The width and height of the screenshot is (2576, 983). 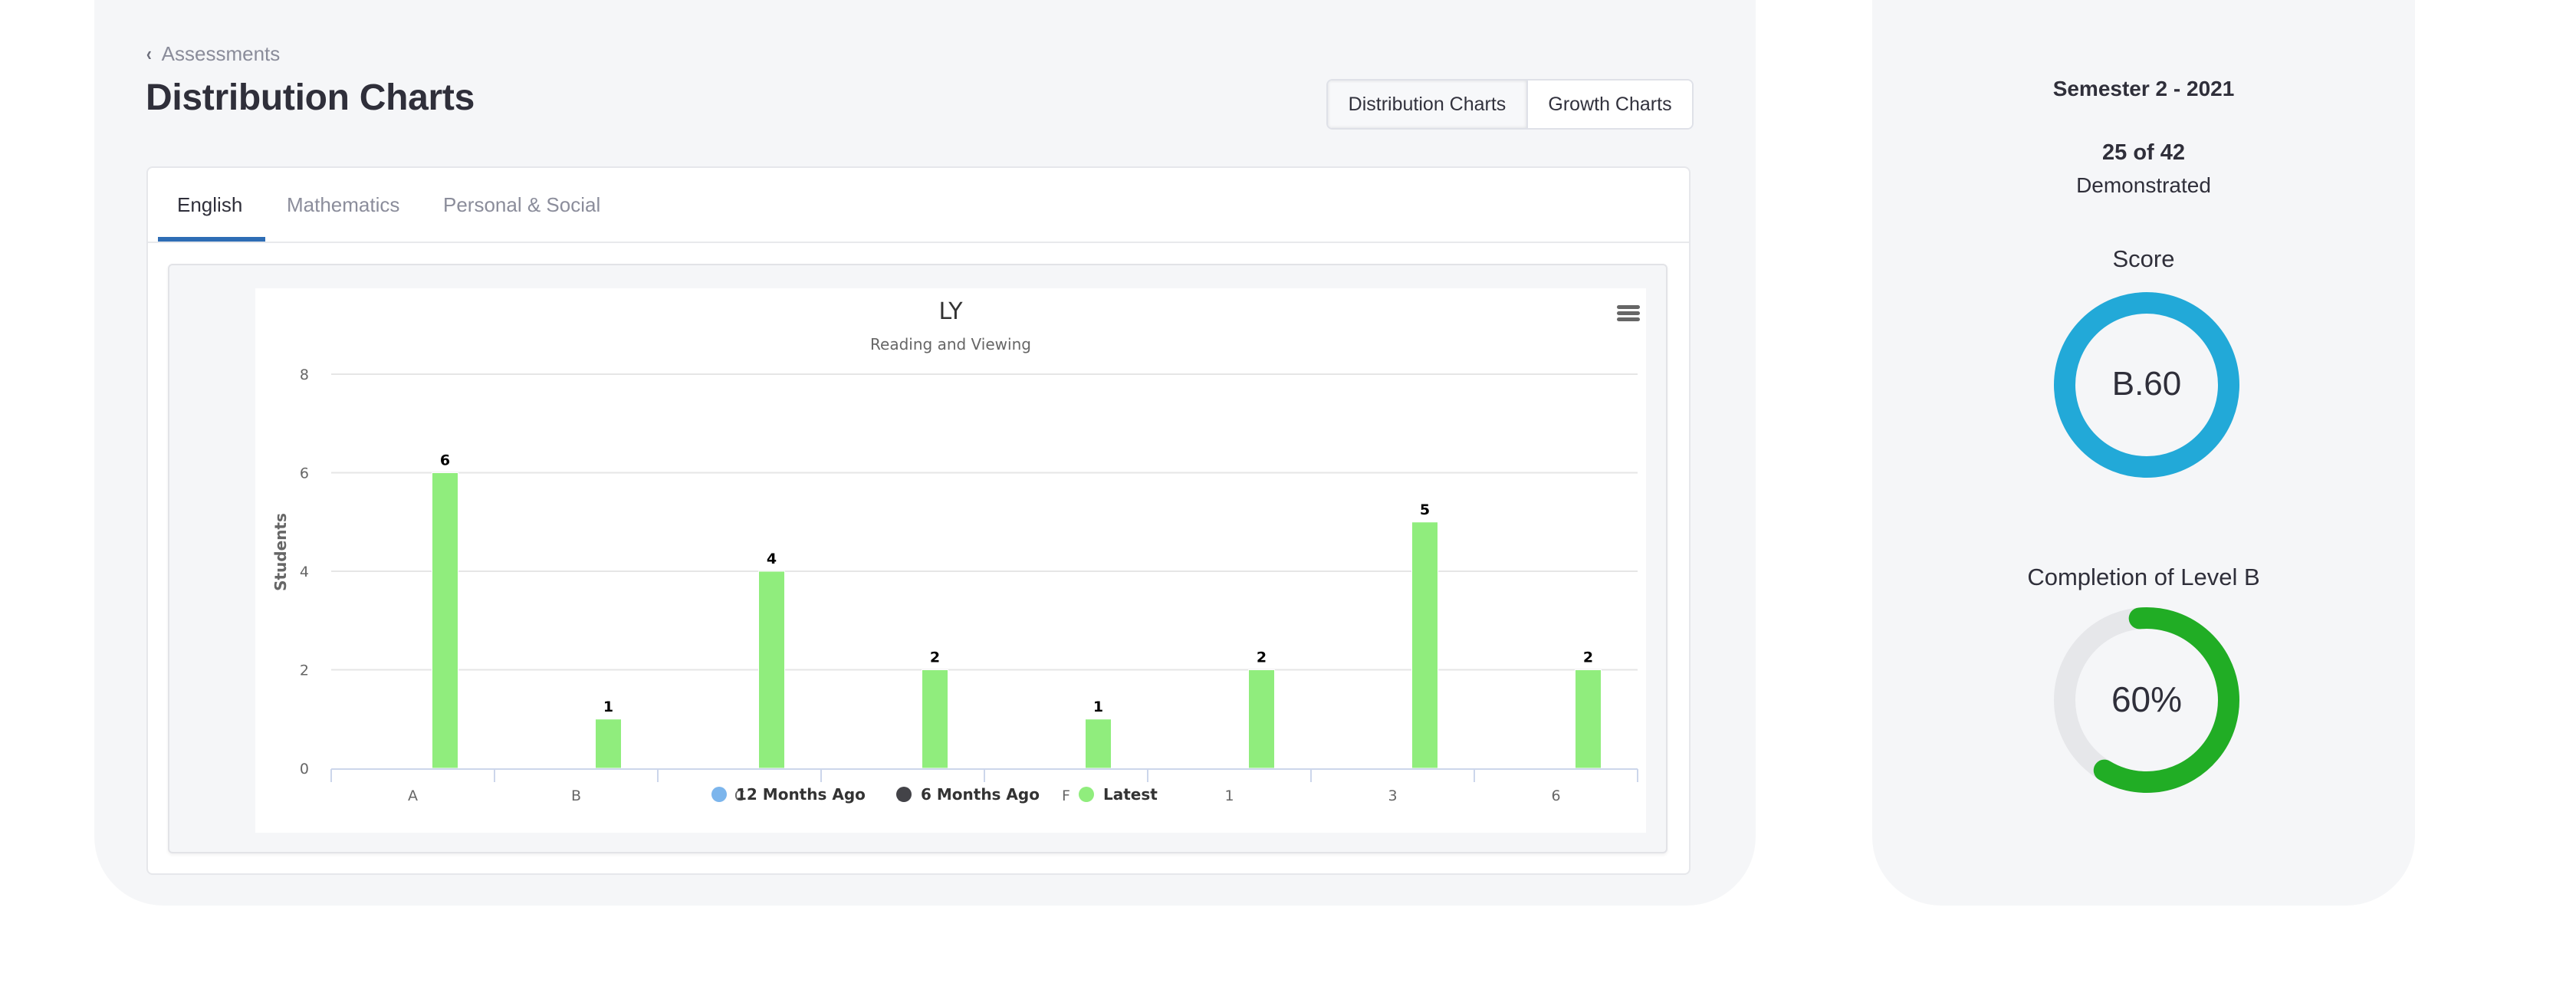 I want to click on demonstrated-label: Demonstrated, so click(x=2144, y=185).